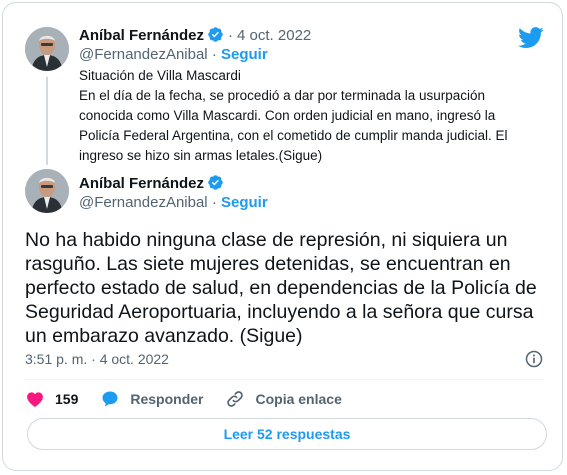 This screenshot has height=475, width=567. What do you see at coordinates (534, 359) in the screenshot?
I see `info-icon` at bounding box center [534, 359].